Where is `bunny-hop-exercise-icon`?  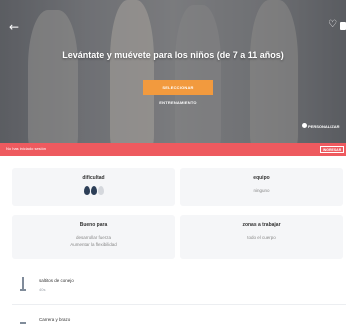
bunny-hop-exercise-icon is located at coordinates (23, 284).